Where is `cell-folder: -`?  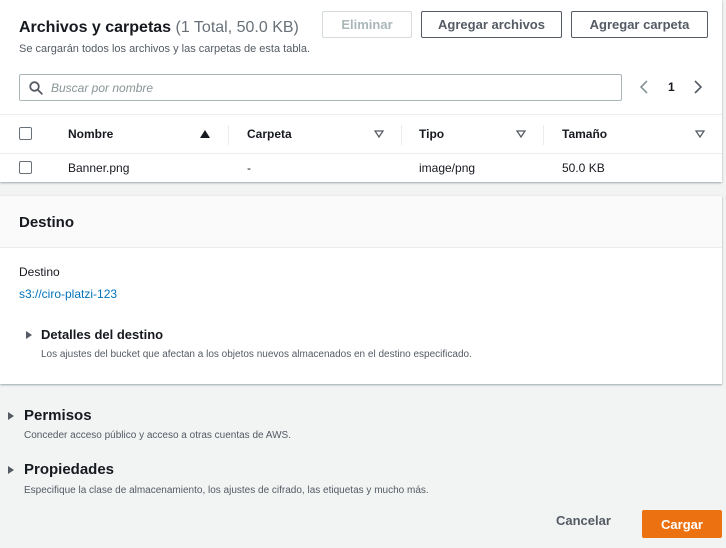
cell-folder: - is located at coordinates (249, 168).